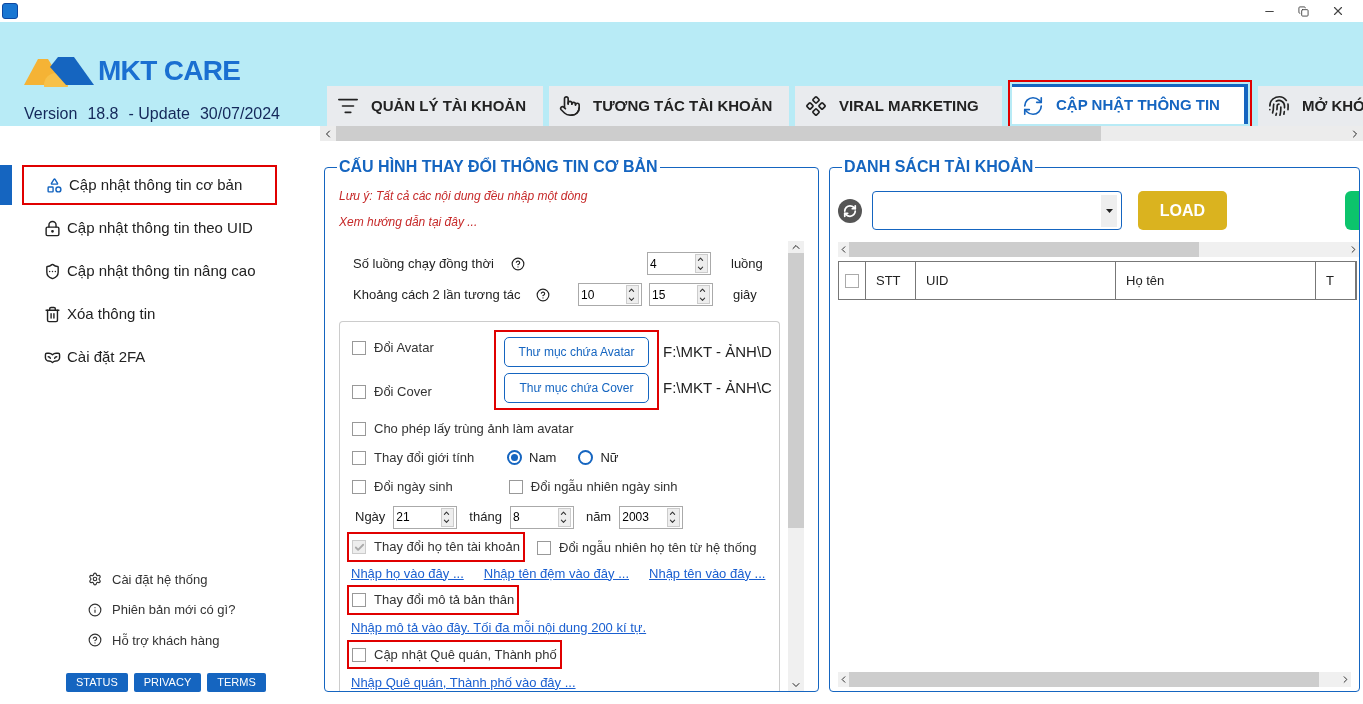  What do you see at coordinates (413, 486) in the screenshot?
I see `checkbox-label: Đổi ngày sinh` at bounding box center [413, 486].